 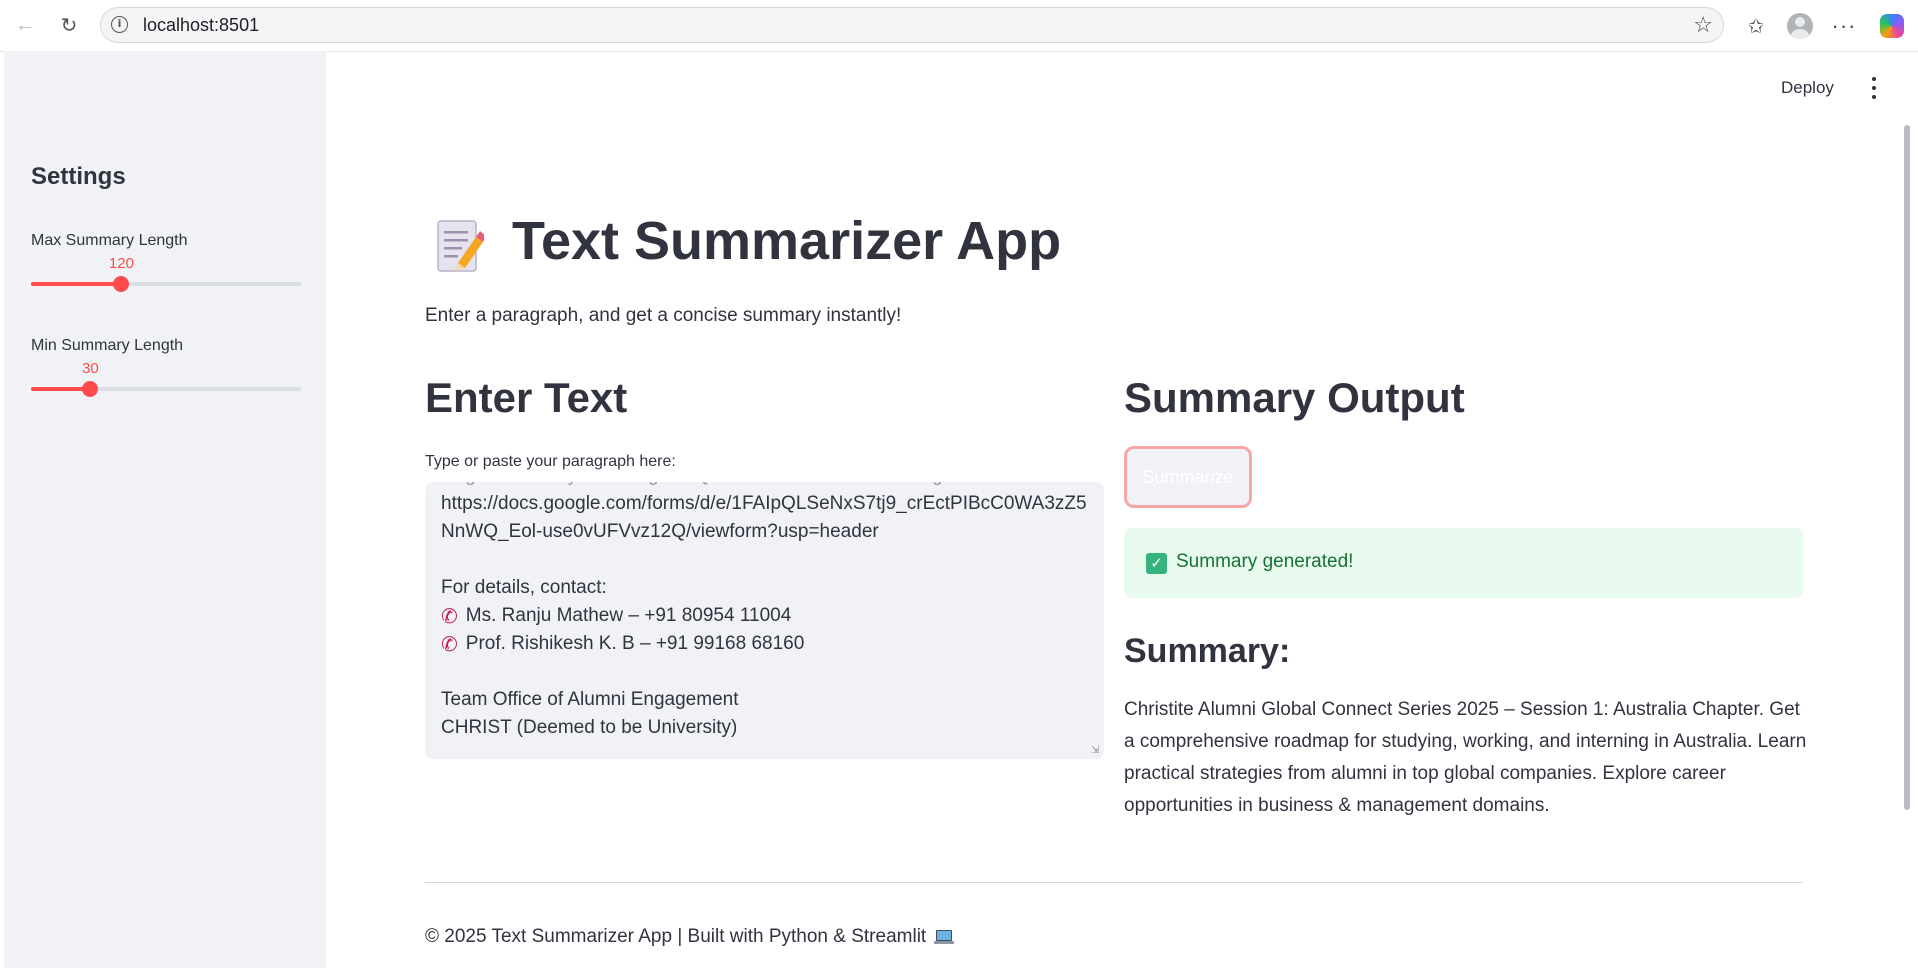 I want to click on resize-handle-icon: ⇲, so click(x=1096, y=751).